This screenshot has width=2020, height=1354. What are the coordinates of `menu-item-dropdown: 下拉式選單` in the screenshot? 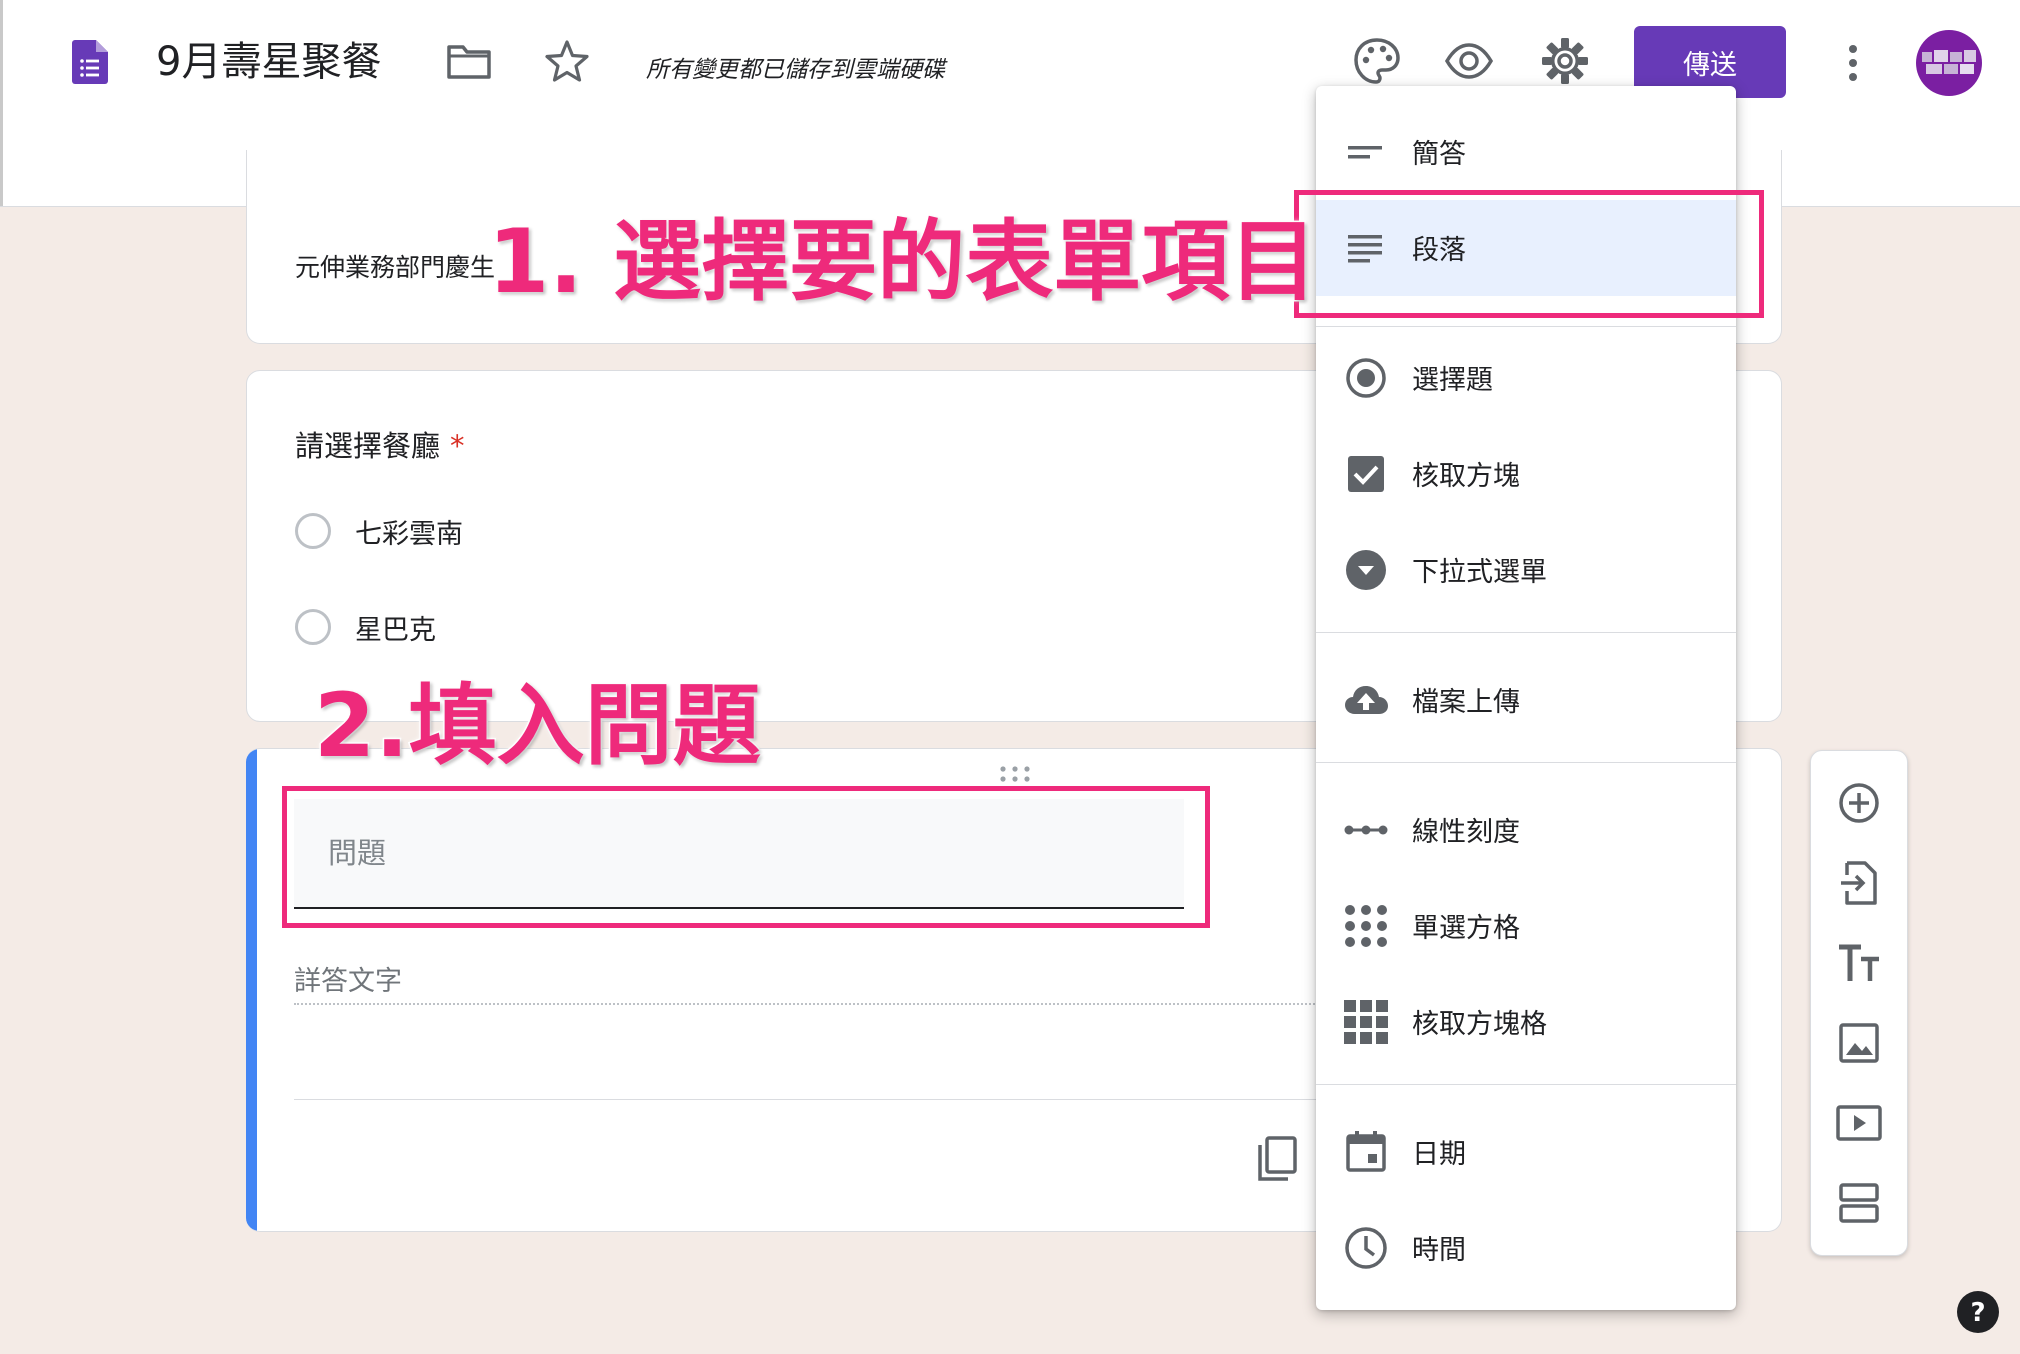 It's located at (1526, 570).